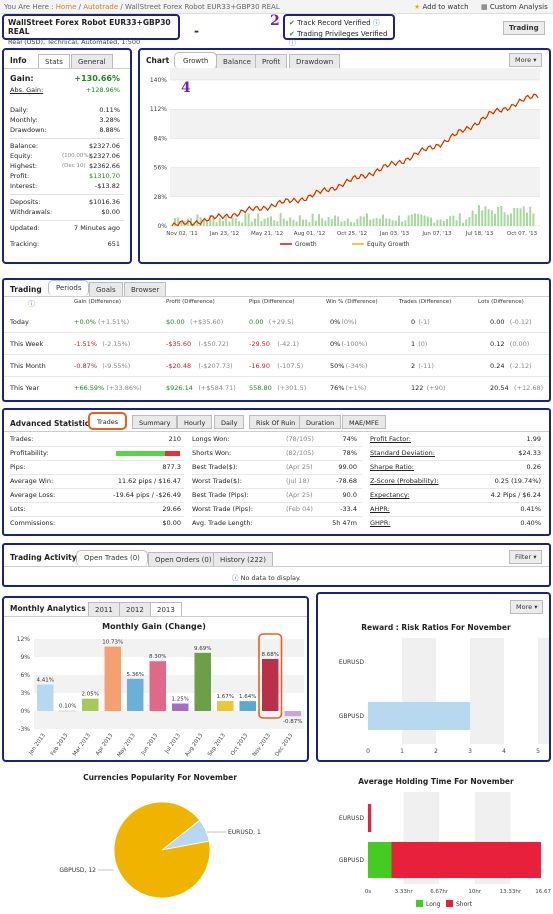 This screenshot has height=914, width=553. Describe the element at coordinates (145, 289) in the screenshot. I see `tab-browser: Browser` at that location.